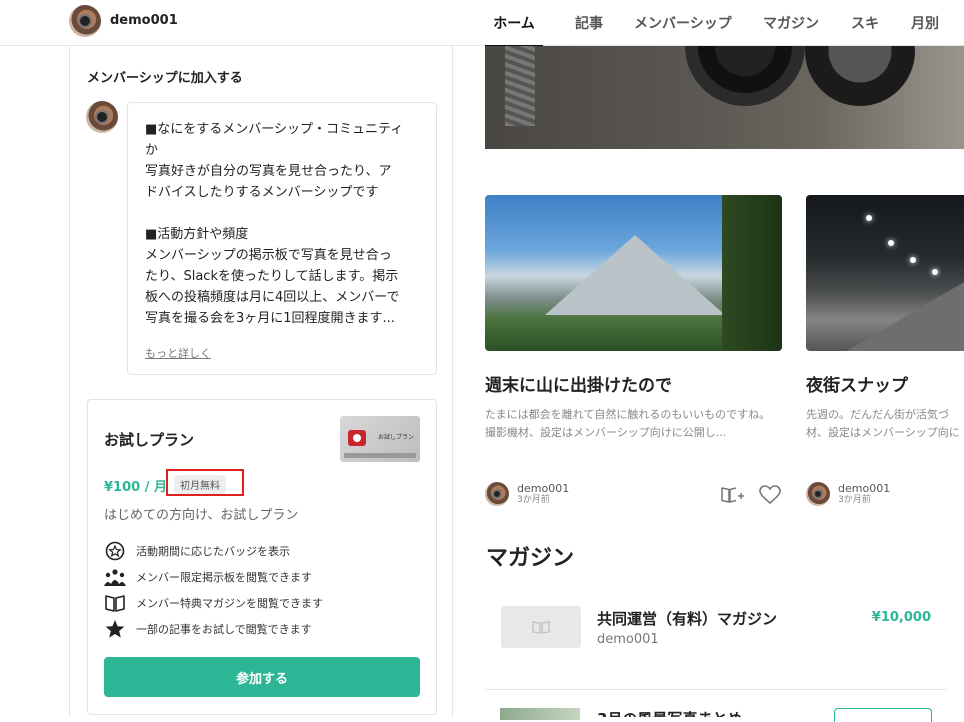  Describe the element at coordinates (115, 551) in the screenshot. I see `badge-star-icon` at that location.